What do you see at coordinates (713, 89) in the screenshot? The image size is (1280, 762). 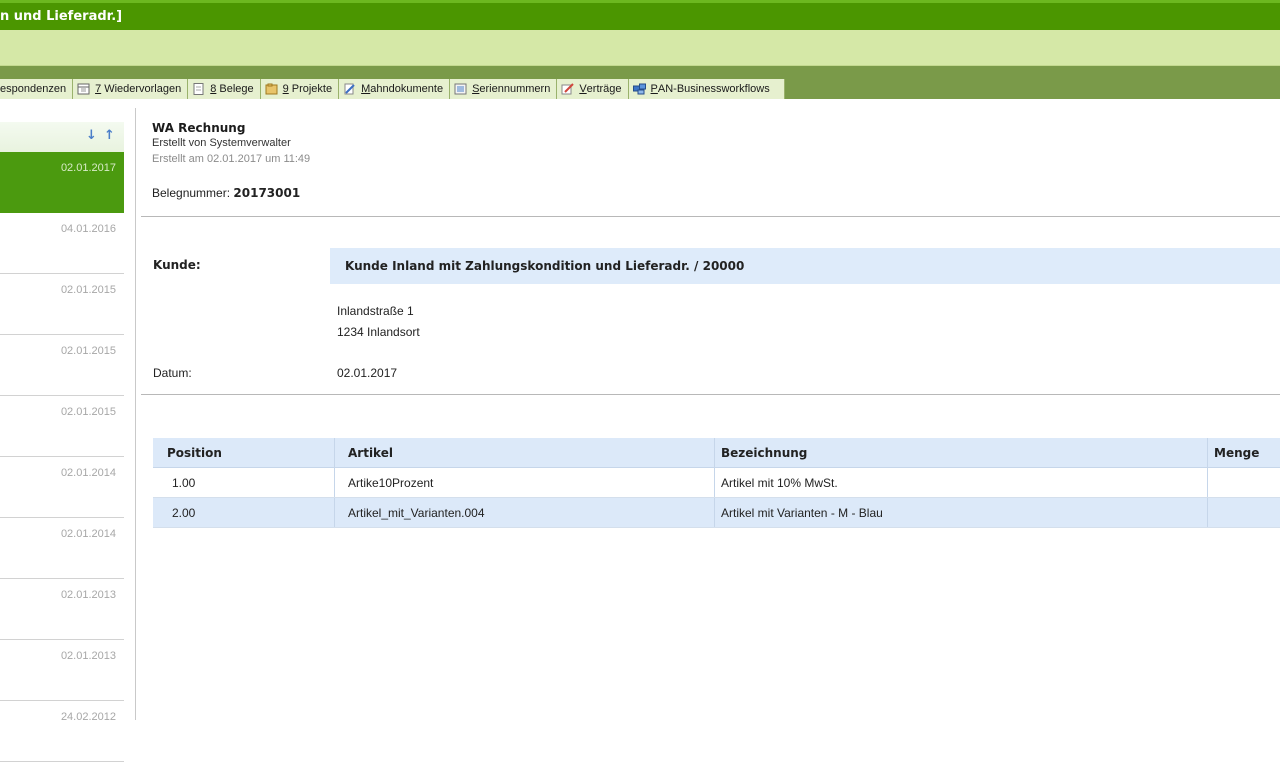 I see `tab-label: AN-Businessworkflows` at bounding box center [713, 89].